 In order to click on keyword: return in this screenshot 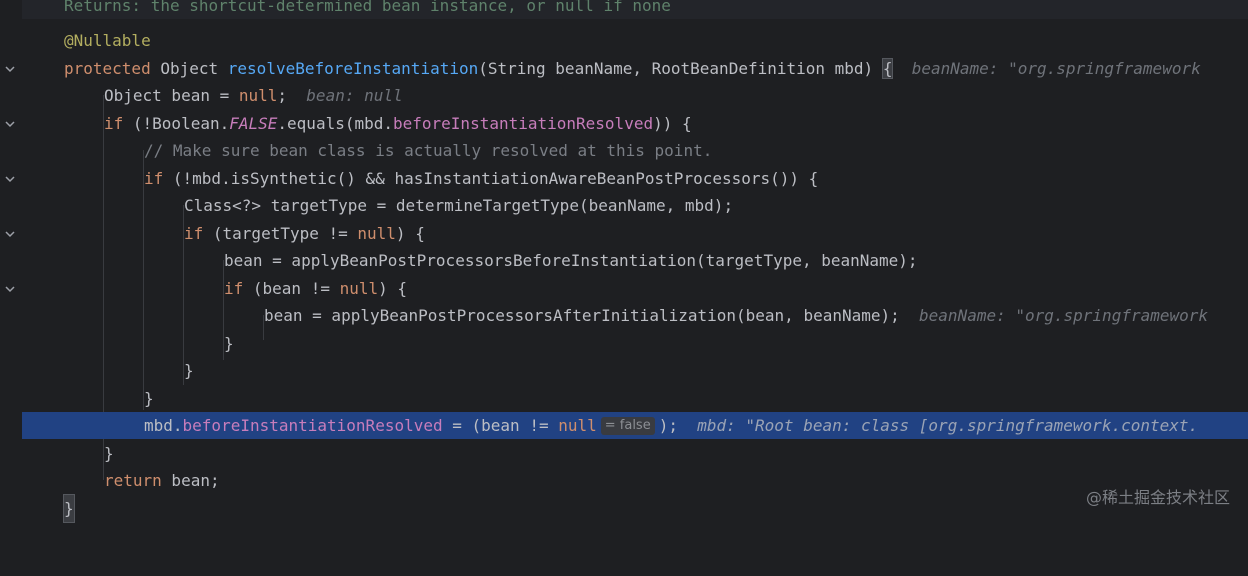, I will do `click(133, 480)`.